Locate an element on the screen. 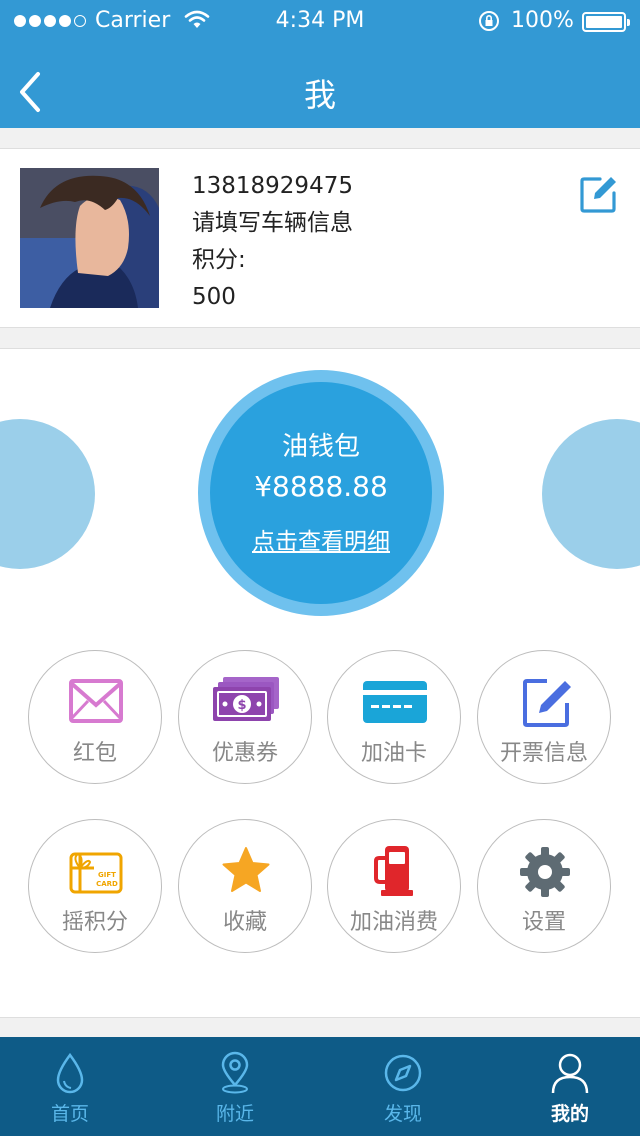 Image resolution: width=640 pixels, height=1136 pixels. status-bar: Carrier 4:34 PM 100% is located at coordinates (320, 21).